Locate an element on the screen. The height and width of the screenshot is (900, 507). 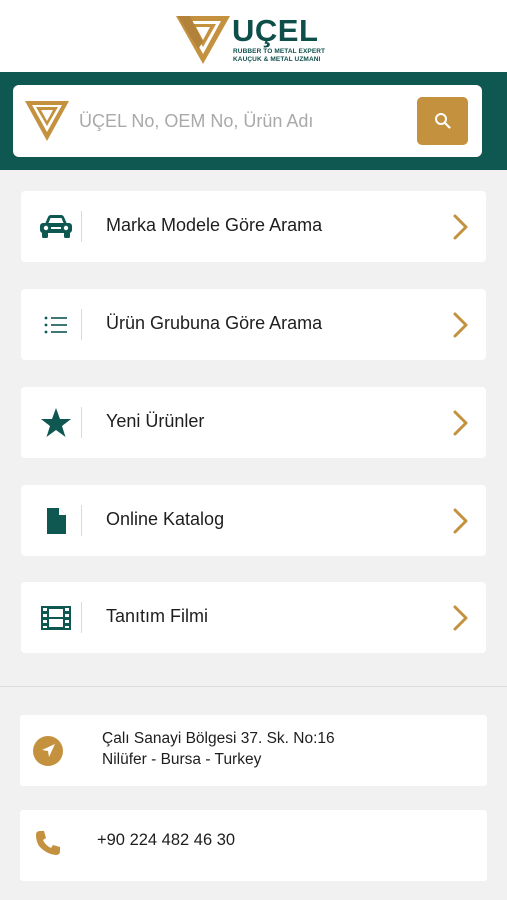
menu-item-label: Tanıtım Filmi is located at coordinates (157, 616).